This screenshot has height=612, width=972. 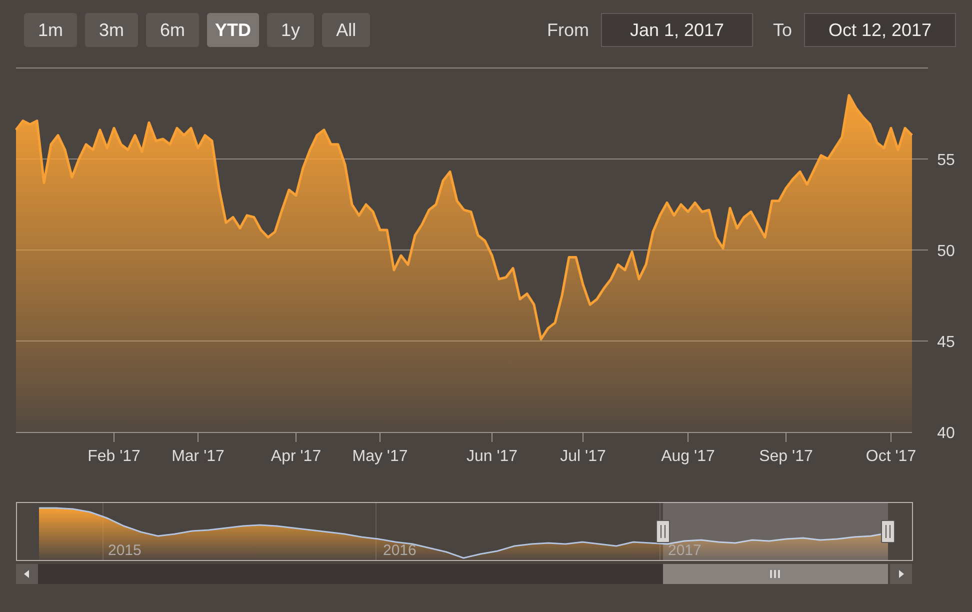 I want to click on x-axis-label: Sep '17, so click(x=786, y=456).